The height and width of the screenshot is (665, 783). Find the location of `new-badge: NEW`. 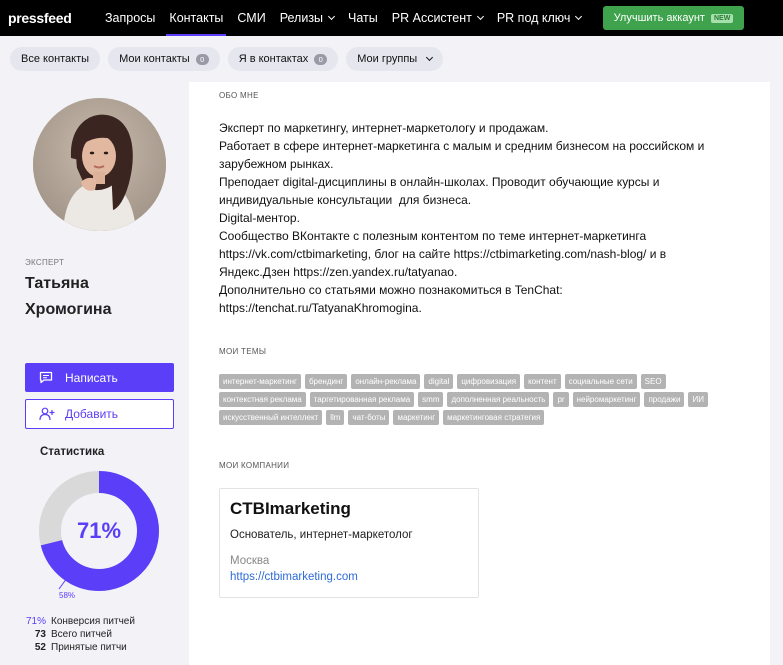

new-badge: NEW is located at coordinates (722, 18).